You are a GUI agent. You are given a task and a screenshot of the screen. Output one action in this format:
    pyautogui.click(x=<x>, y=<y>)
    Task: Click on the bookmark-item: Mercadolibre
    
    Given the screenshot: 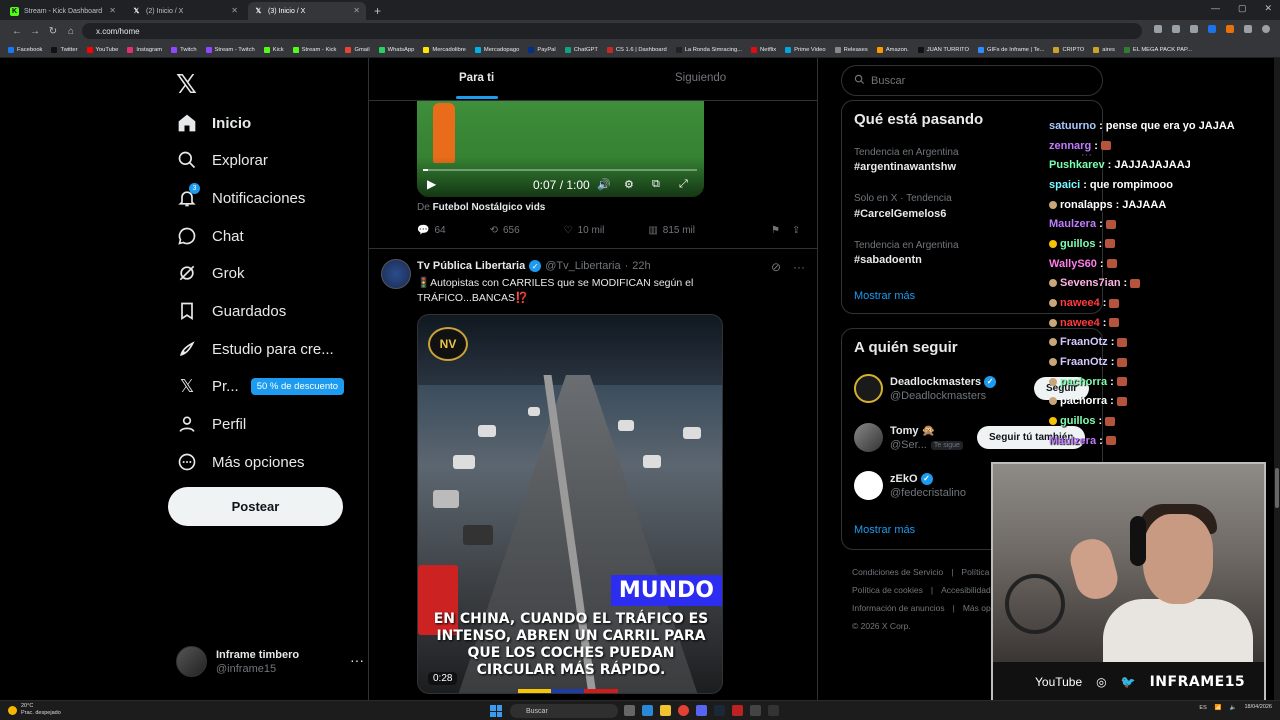 What is the action you would take?
    pyautogui.click(x=444, y=49)
    